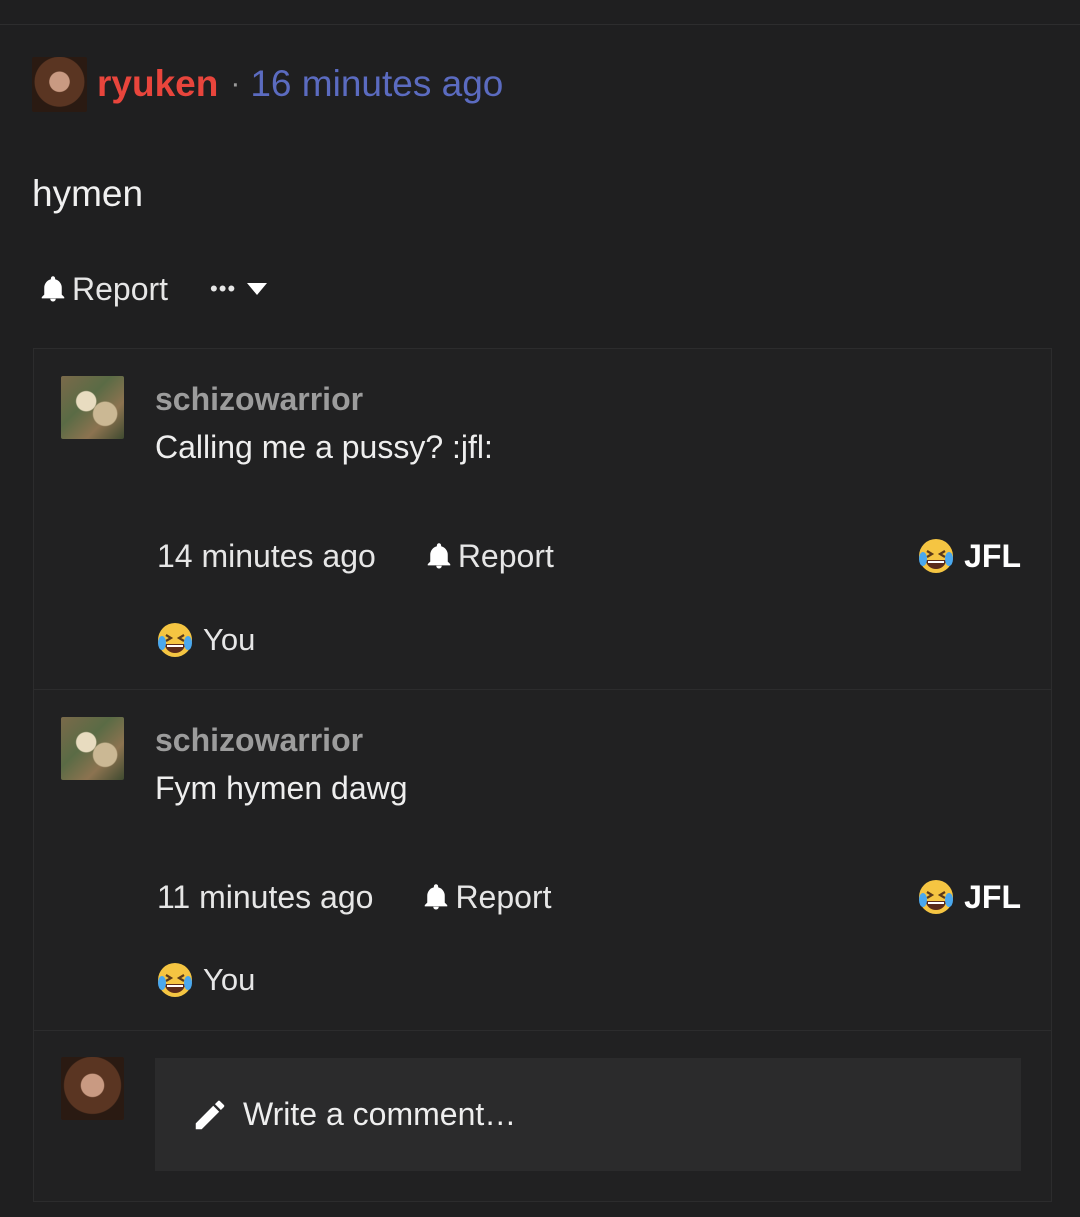  I want to click on comment-text: Fym hymen dawg, so click(281, 788).